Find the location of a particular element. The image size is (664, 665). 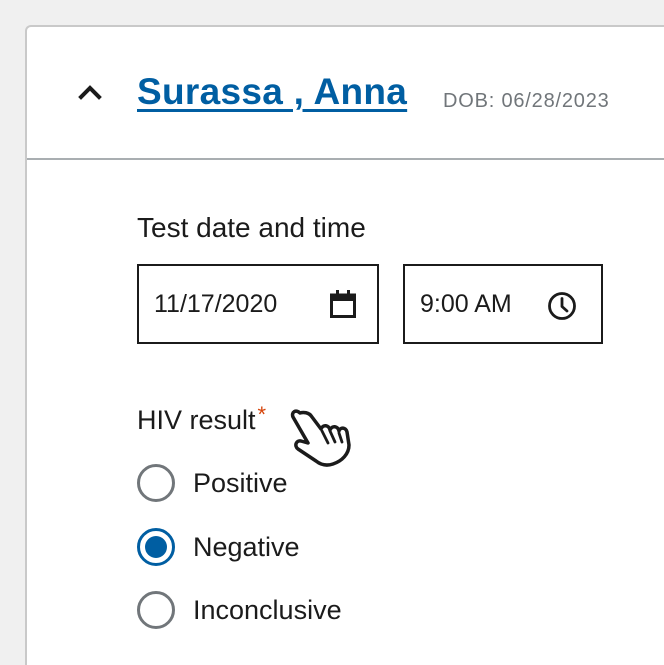

radio-option-positive: Positive is located at coordinates (212, 483).